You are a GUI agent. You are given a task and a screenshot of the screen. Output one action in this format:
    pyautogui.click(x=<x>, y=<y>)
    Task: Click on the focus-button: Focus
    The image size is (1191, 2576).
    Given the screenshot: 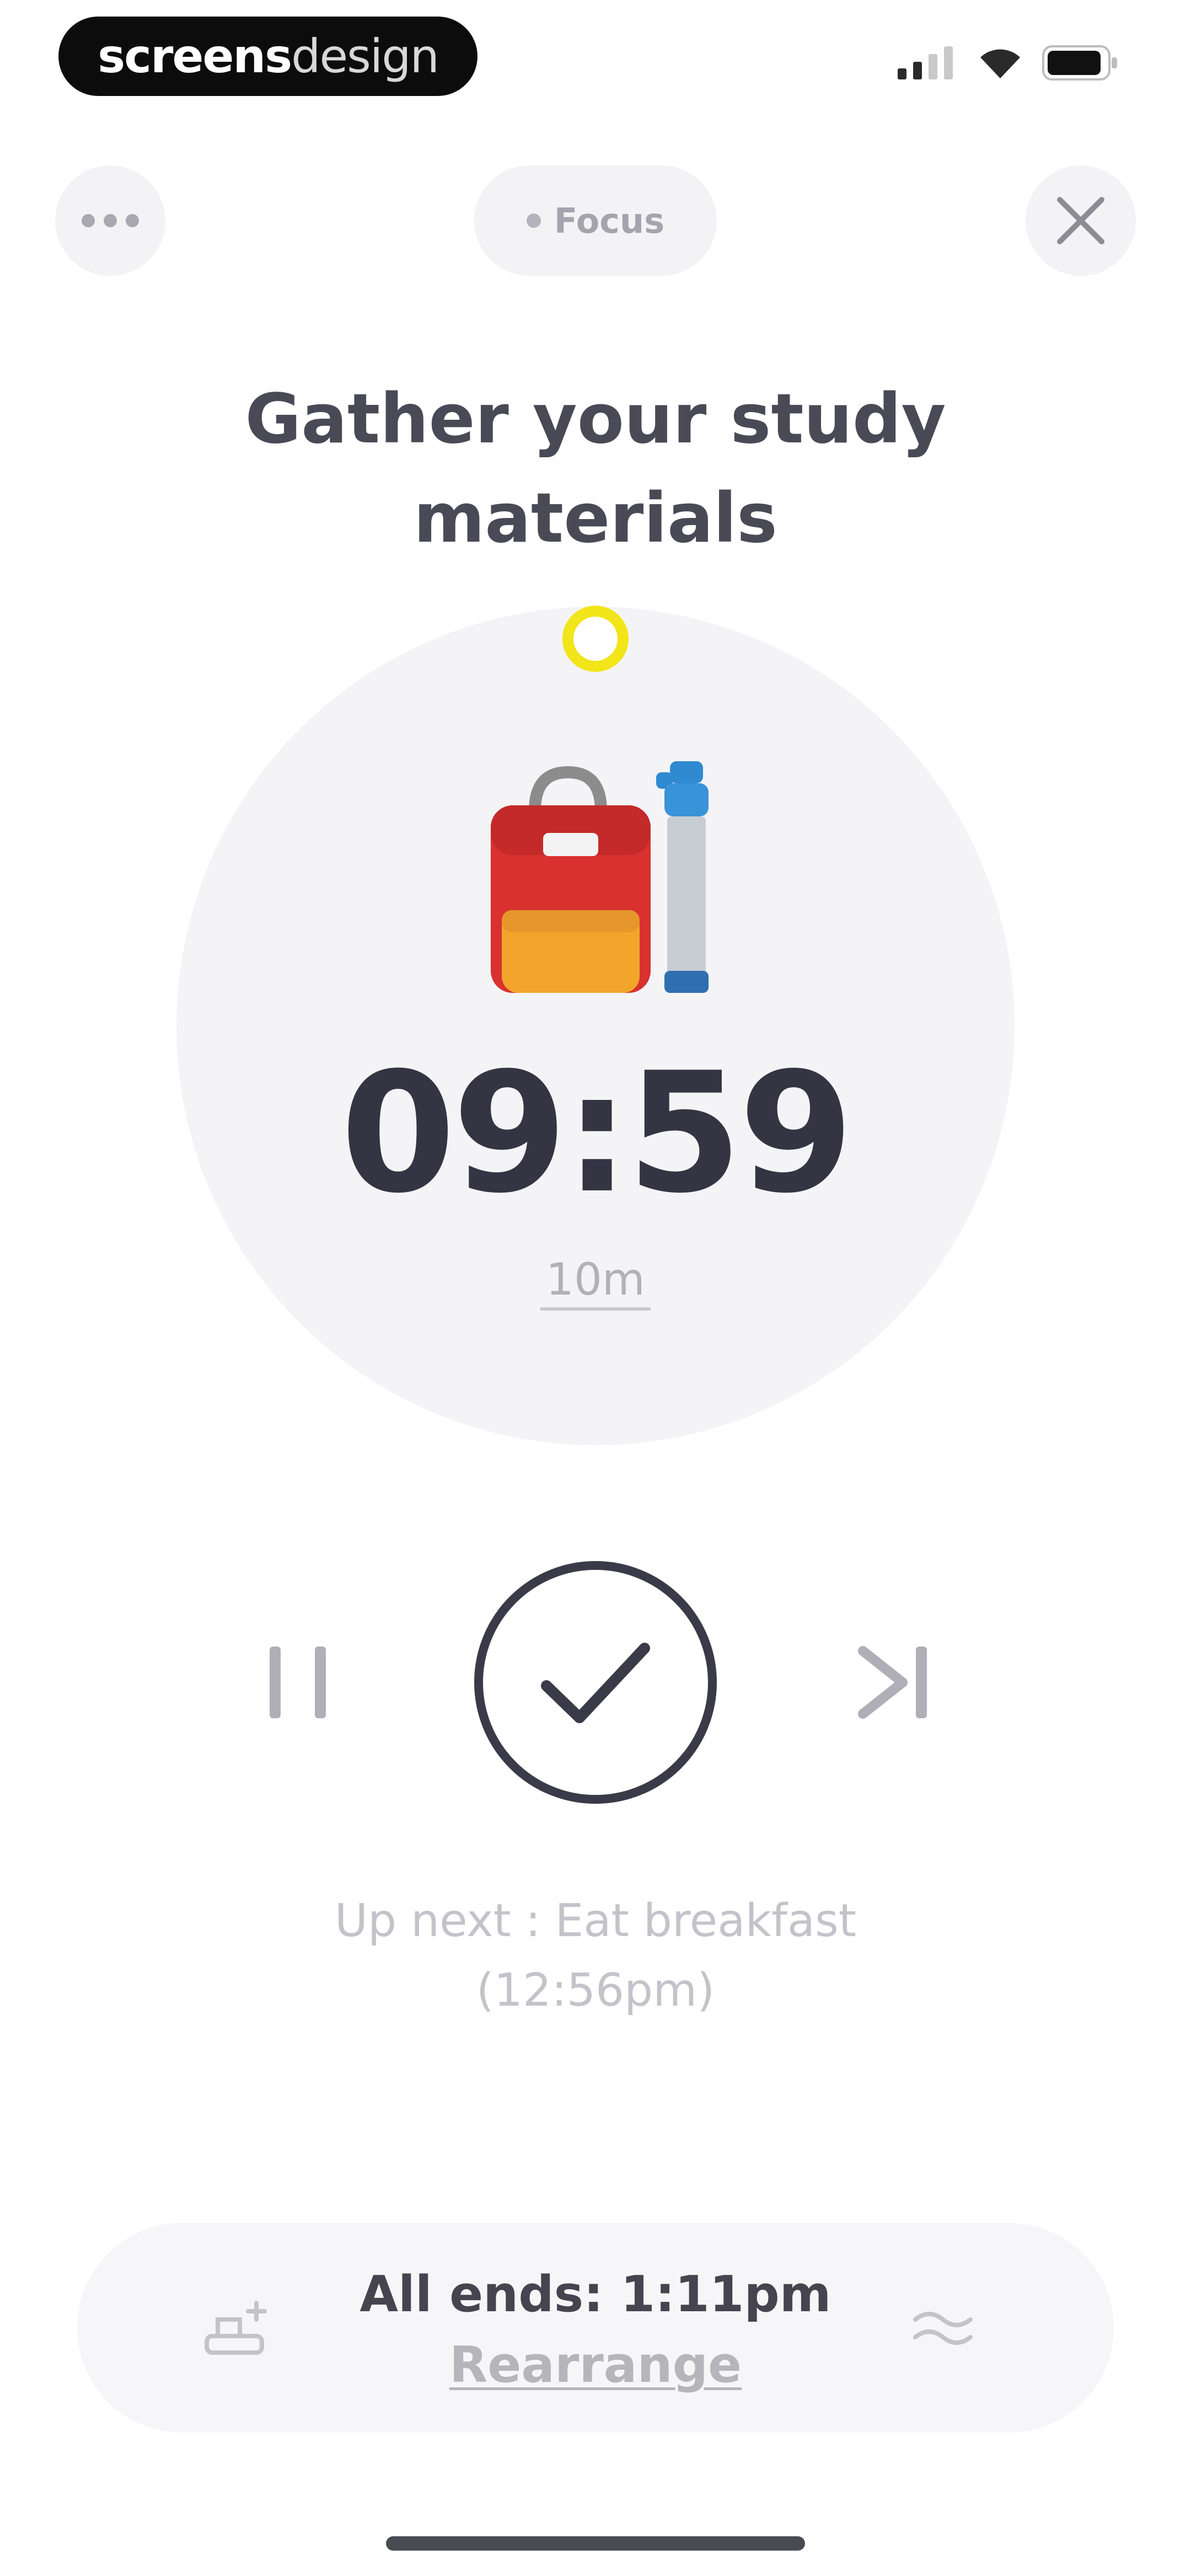 What is the action you would take?
    pyautogui.click(x=595, y=220)
    